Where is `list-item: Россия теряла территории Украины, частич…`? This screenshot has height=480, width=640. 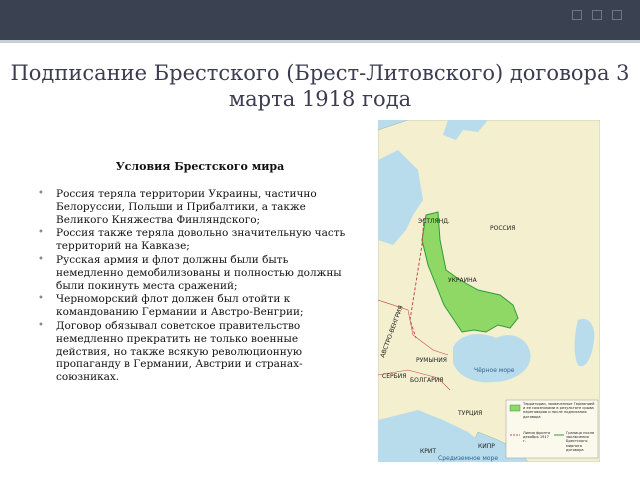 list-item: Россия теряла территории Украины, частич… is located at coordinates (195, 207).